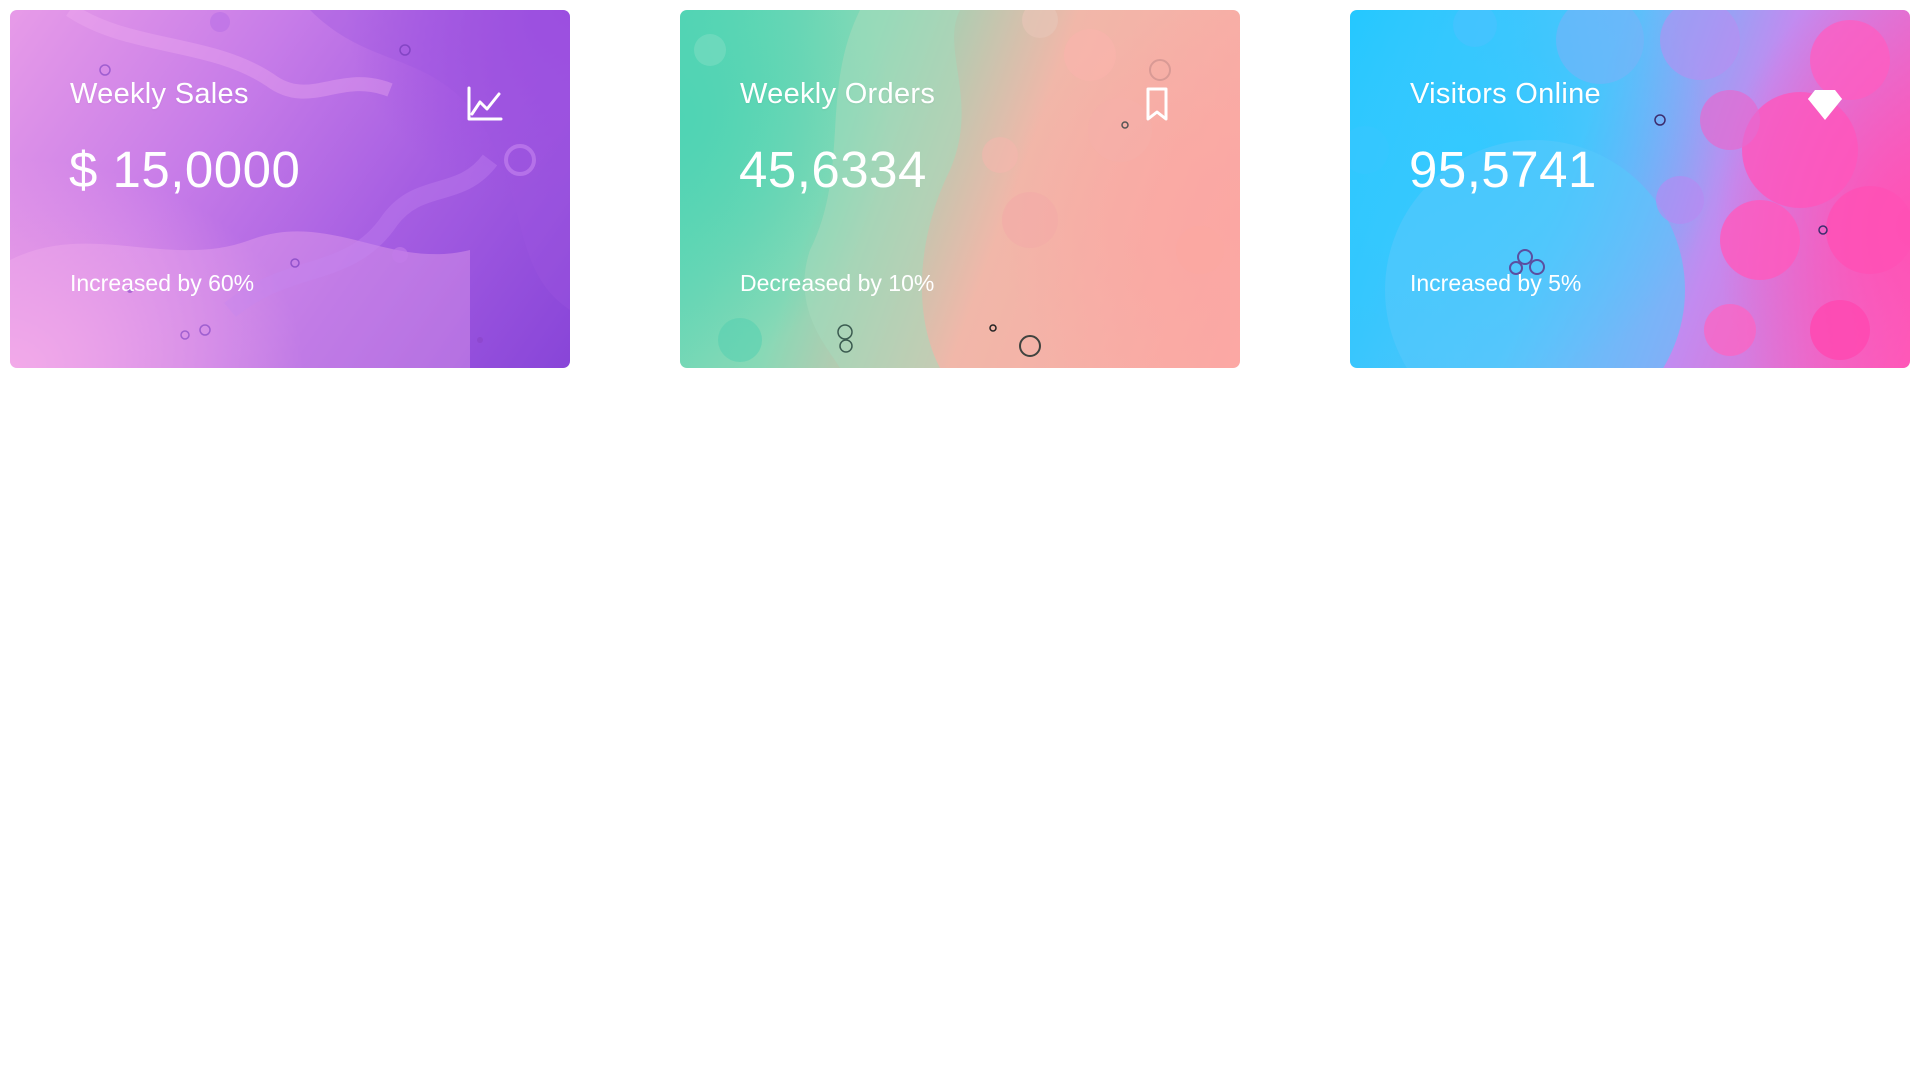 The height and width of the screenshot is (1079, 1919). I want to click on card-change-text: Decreased by 10%, so click(837, 283).